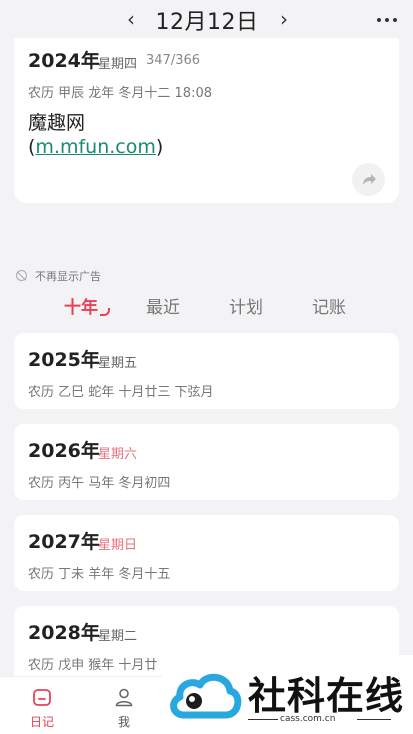  Describe the element at coordinates (64, 633) in the screenshot. I see `year-title: 2028年` at that location.